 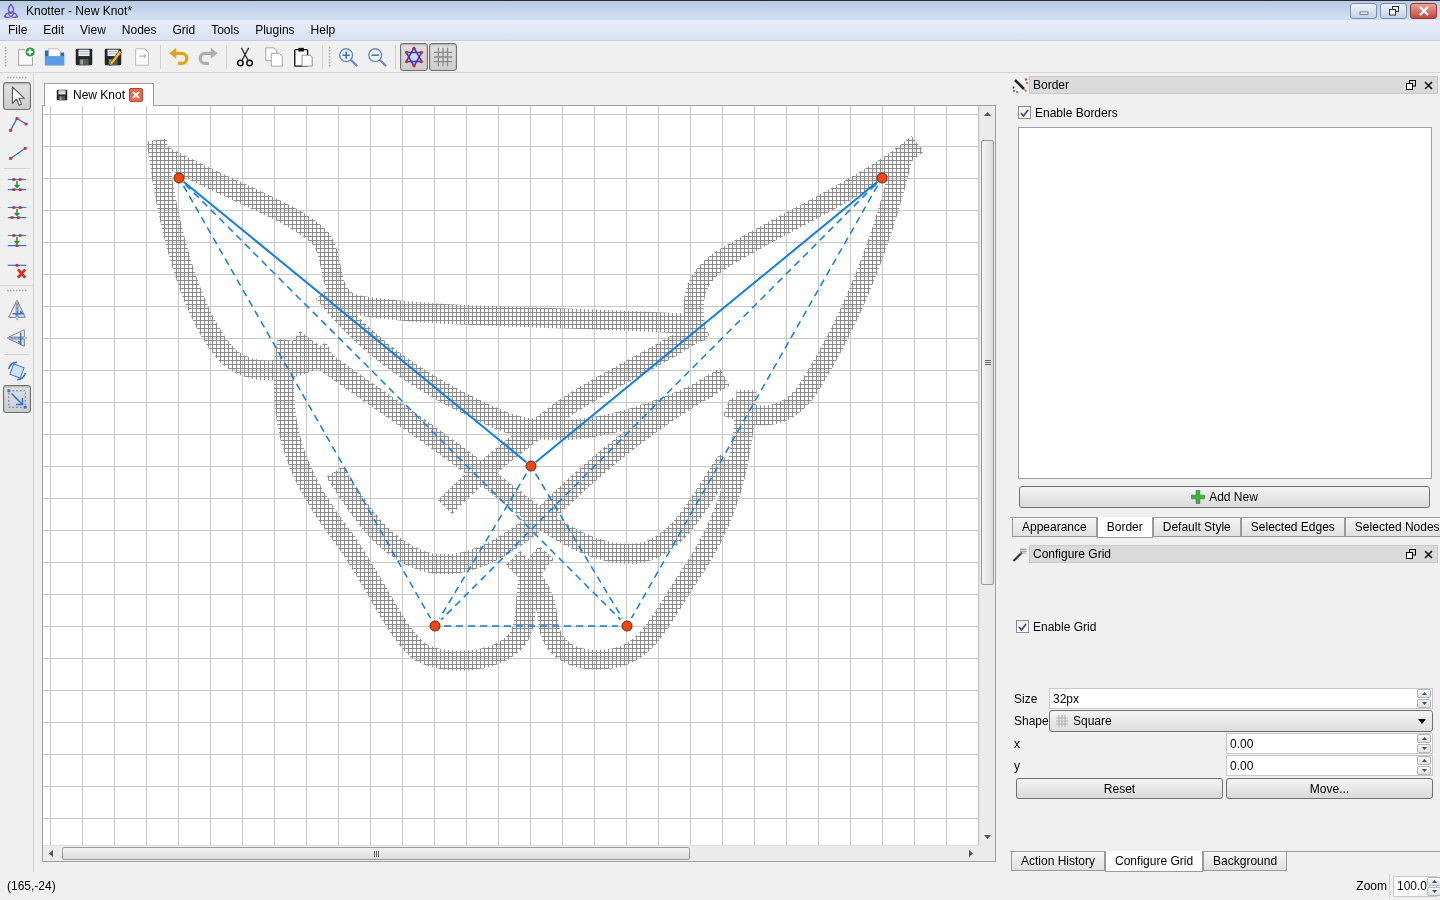 What do you see at coordinates (1119, 788) in the screenshot?
I see `reset-button: Reset` at bounding box center [1119, 788].